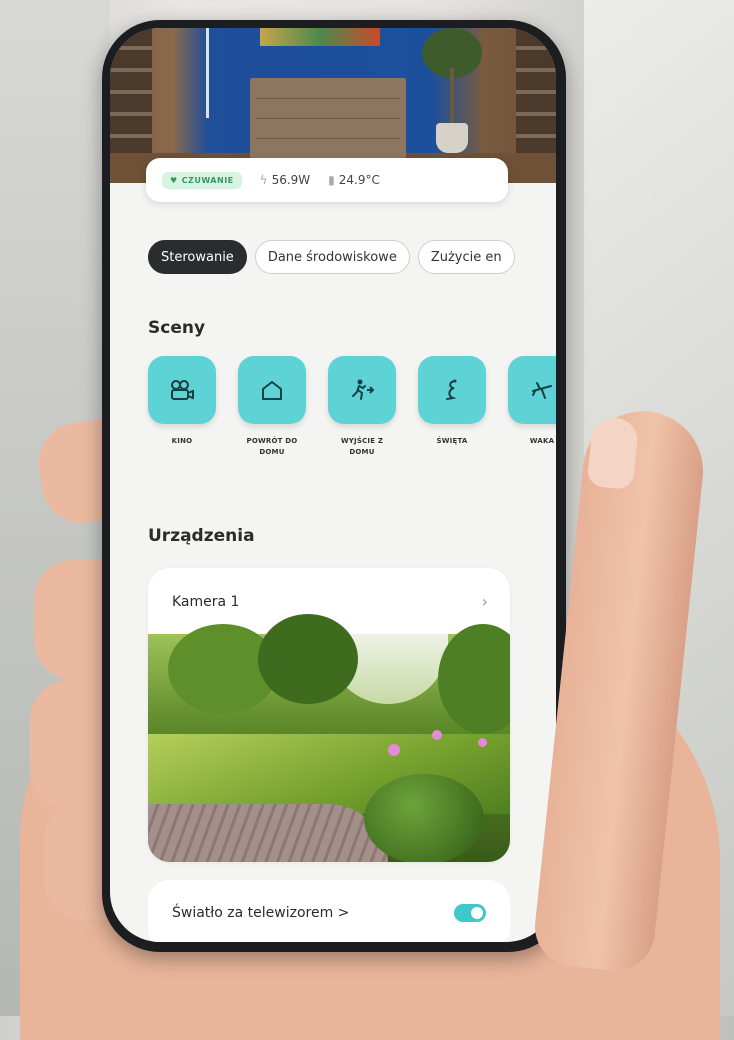 The image size is (734, 1040). I want to click on thermometer-icon: ▮, so click(331, 180).